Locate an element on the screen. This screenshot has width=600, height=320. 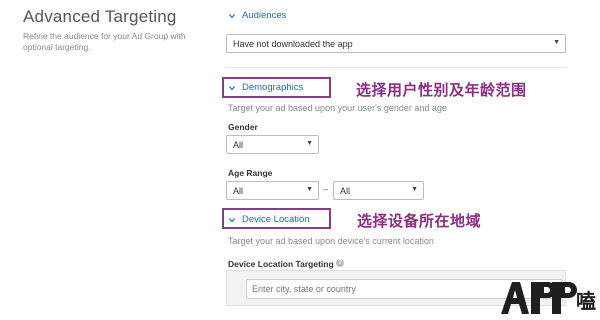
help-icon: ? is located at coordinates (340, 263).